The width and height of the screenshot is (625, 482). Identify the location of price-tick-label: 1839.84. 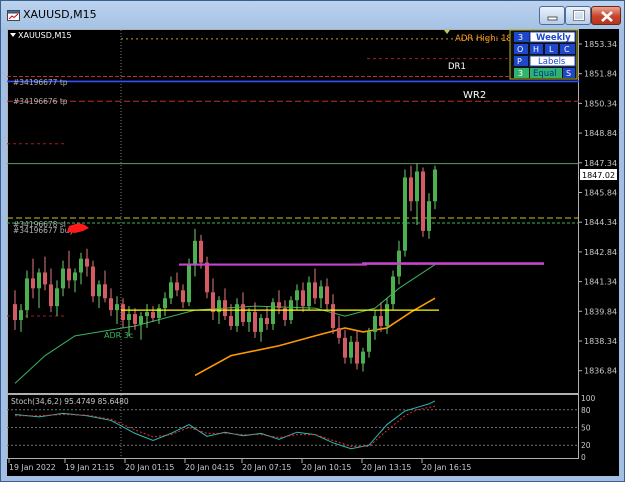
(600, 311).